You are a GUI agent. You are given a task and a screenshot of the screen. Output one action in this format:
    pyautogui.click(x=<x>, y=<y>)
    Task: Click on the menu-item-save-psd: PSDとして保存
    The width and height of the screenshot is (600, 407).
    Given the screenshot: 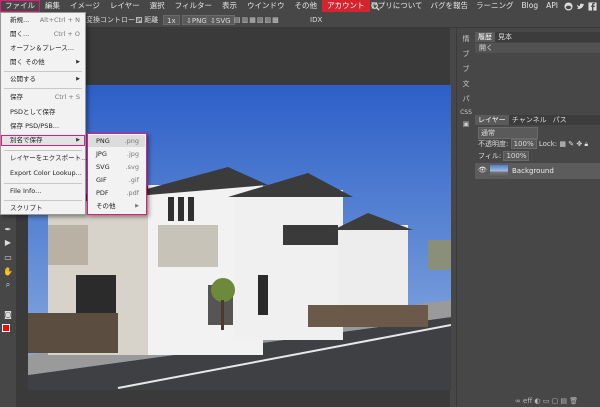 What is the action you would take?
    pyautogui.click(x=43, y=112)
    